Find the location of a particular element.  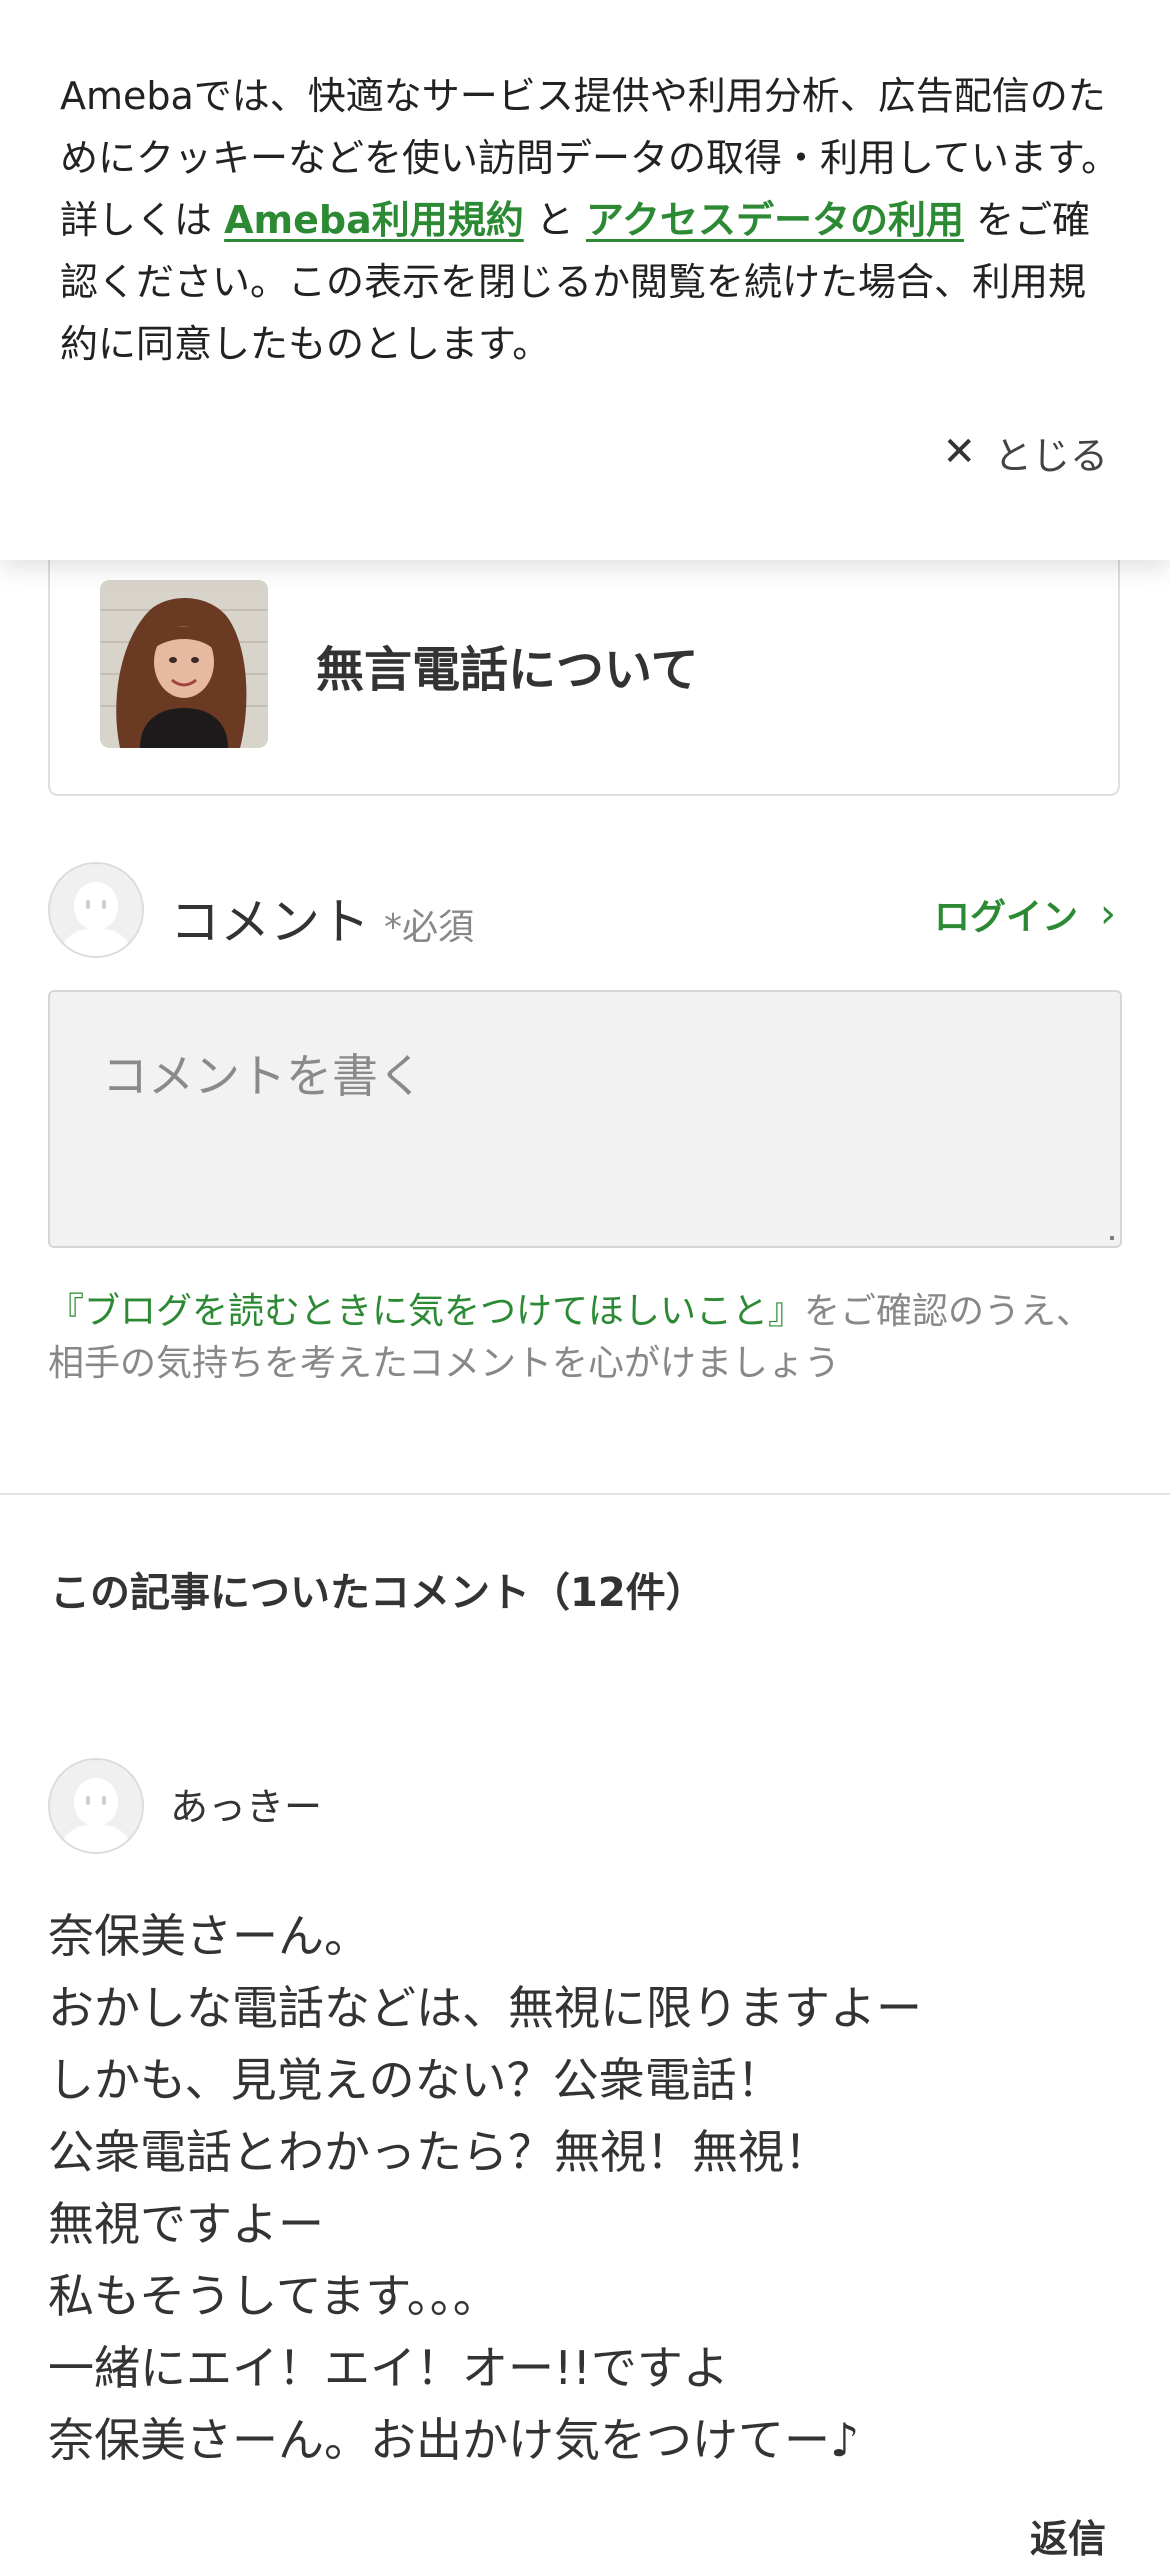

reply-button: 返信 is located at coordinates (1068, 2535).